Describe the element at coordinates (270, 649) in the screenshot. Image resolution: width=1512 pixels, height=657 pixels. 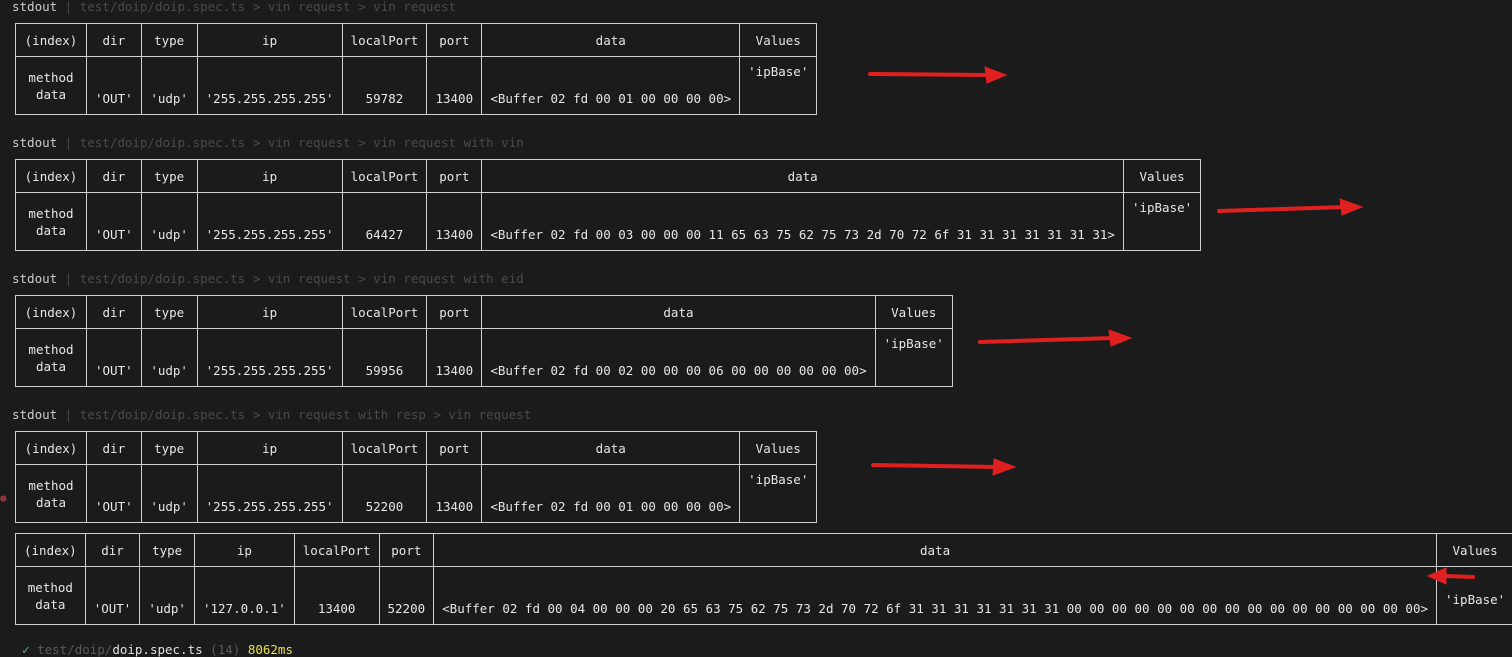
I see `footer-time: 8062ms` at that location.